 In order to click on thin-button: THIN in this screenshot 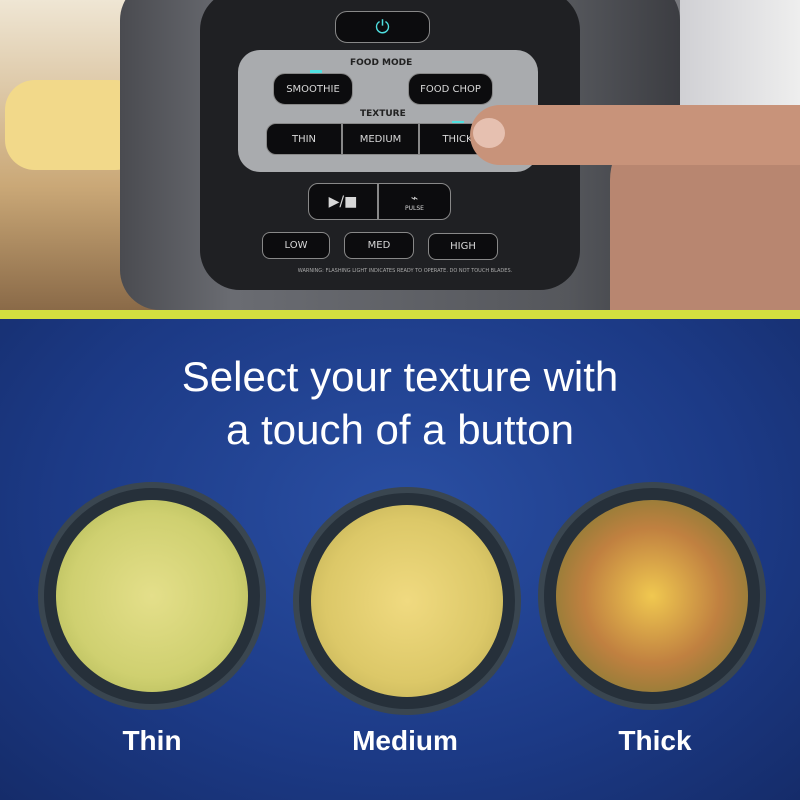, I will do `click(304, 139)`.